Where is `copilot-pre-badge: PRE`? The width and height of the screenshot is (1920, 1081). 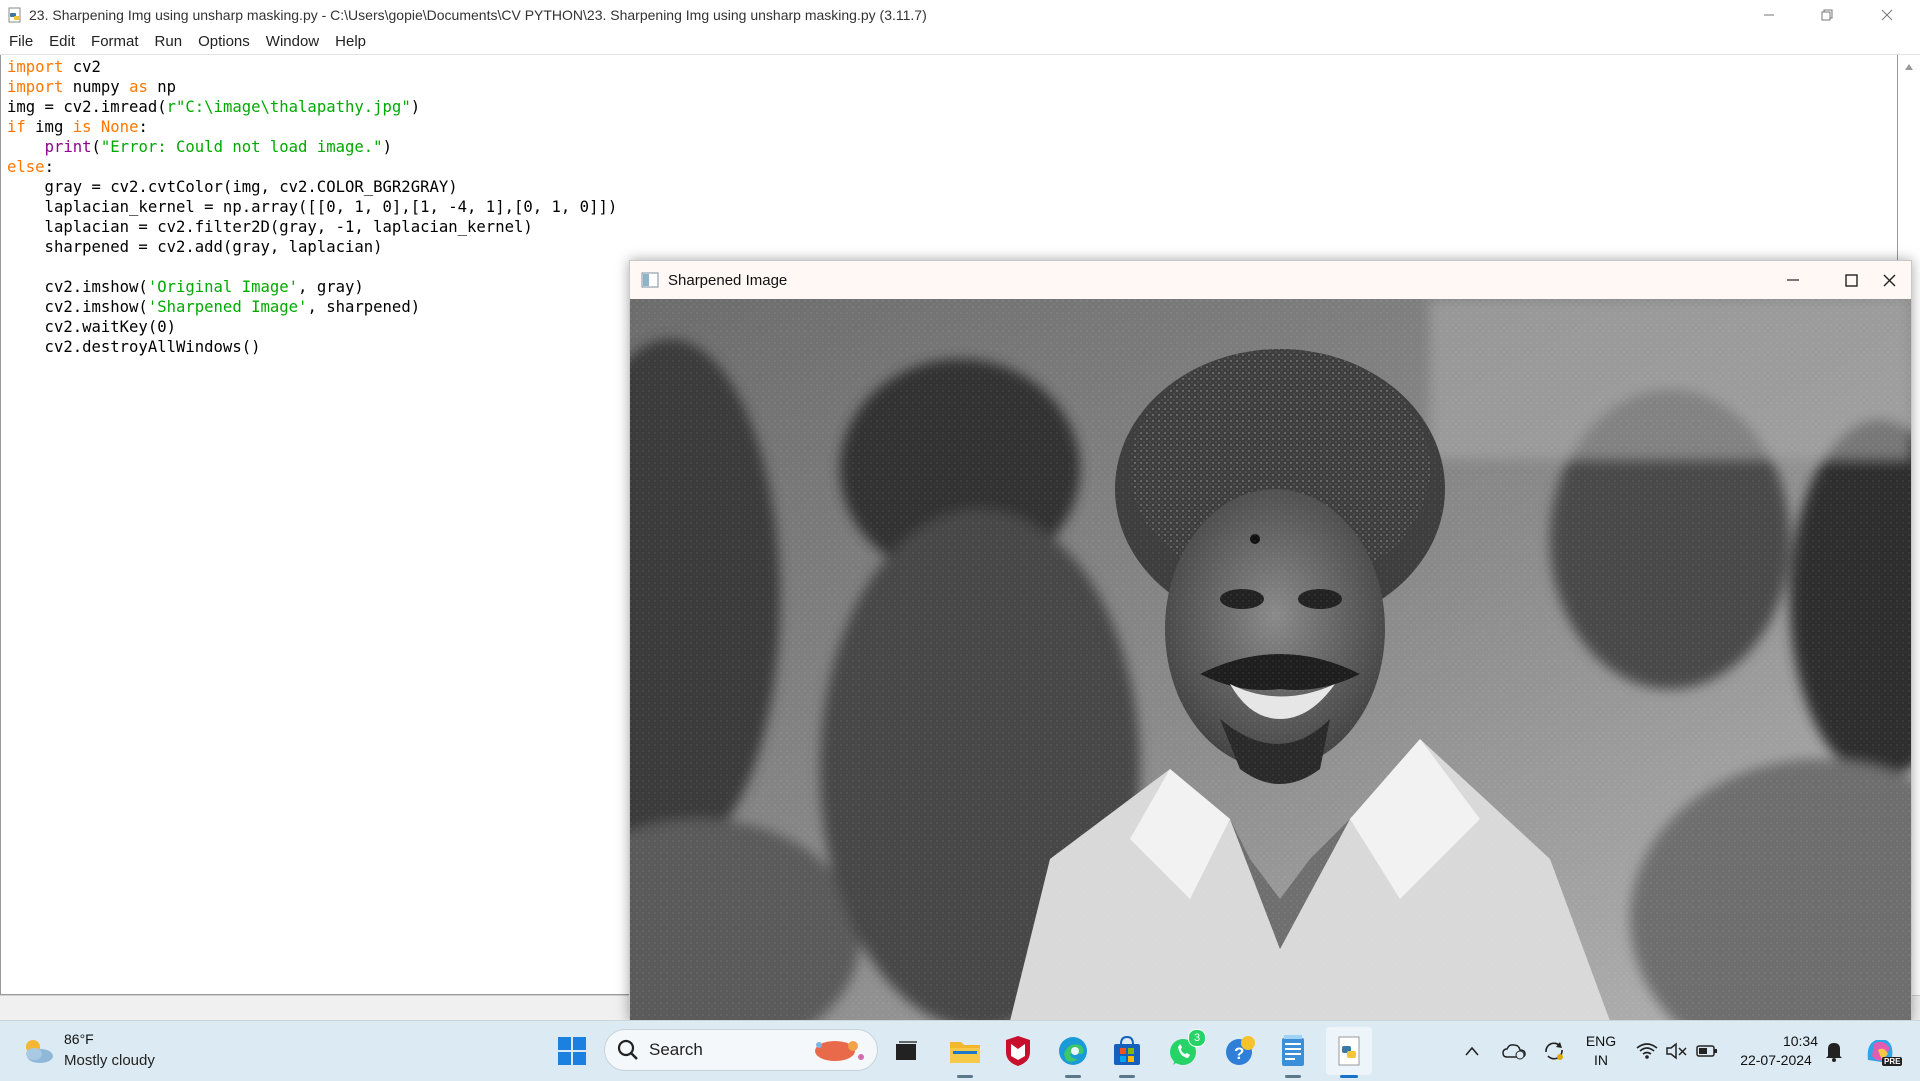 copilot-pre-badge: PRE is located at coordinates (1892, 1061).